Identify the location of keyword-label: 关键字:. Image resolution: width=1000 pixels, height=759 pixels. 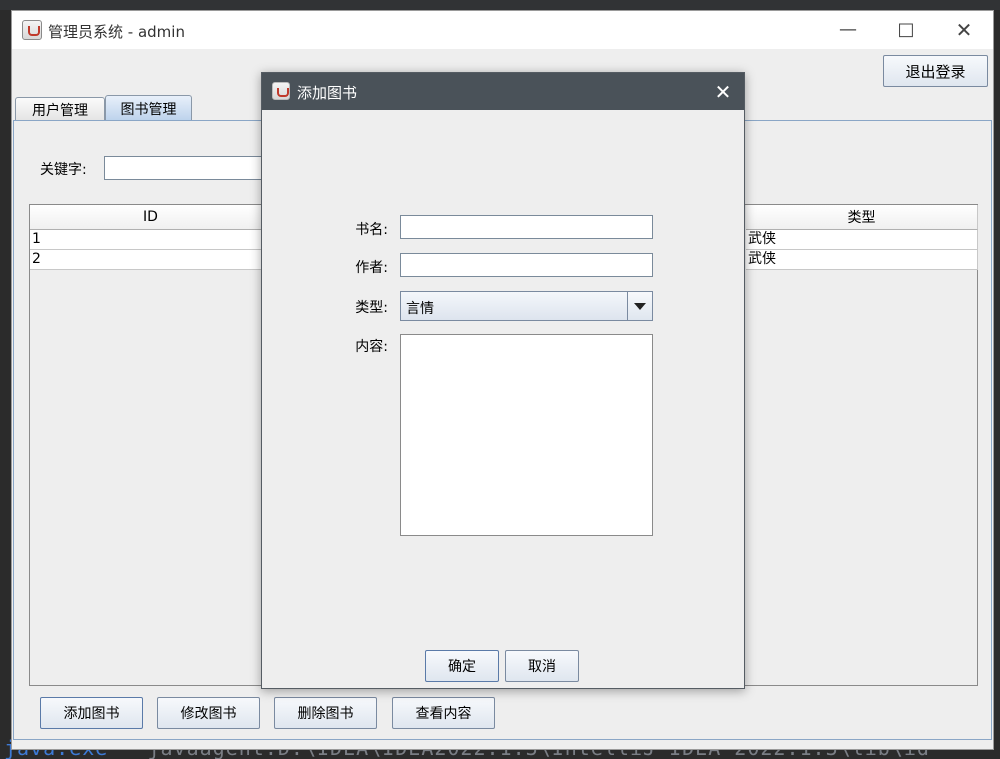
(63, 170).